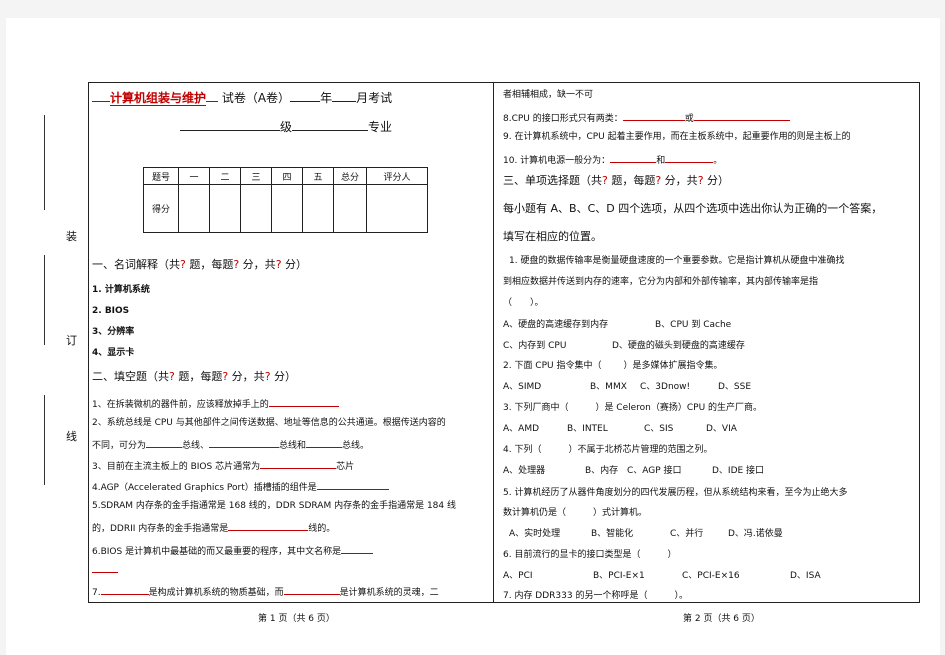 Image resolution: width=945 pixels, height=655 pixels. Describe the element at coordinates (654, 471) in the screenshot. I see `choice-option: C、AGP 接口` at that location.